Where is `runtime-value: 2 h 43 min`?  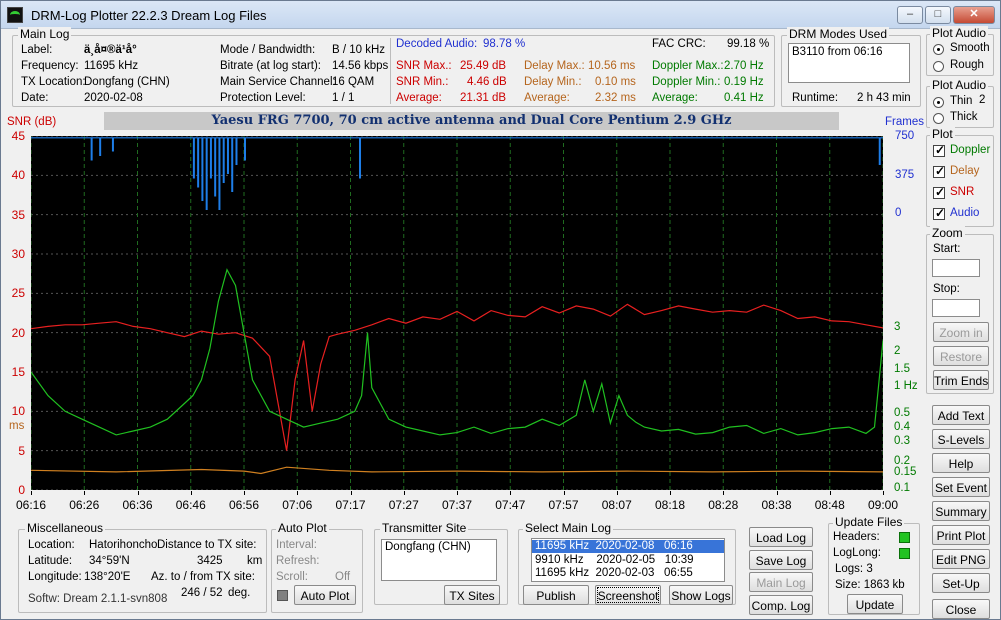
runtime-value: 2 h 43 min is located at coordinates (884, 98).